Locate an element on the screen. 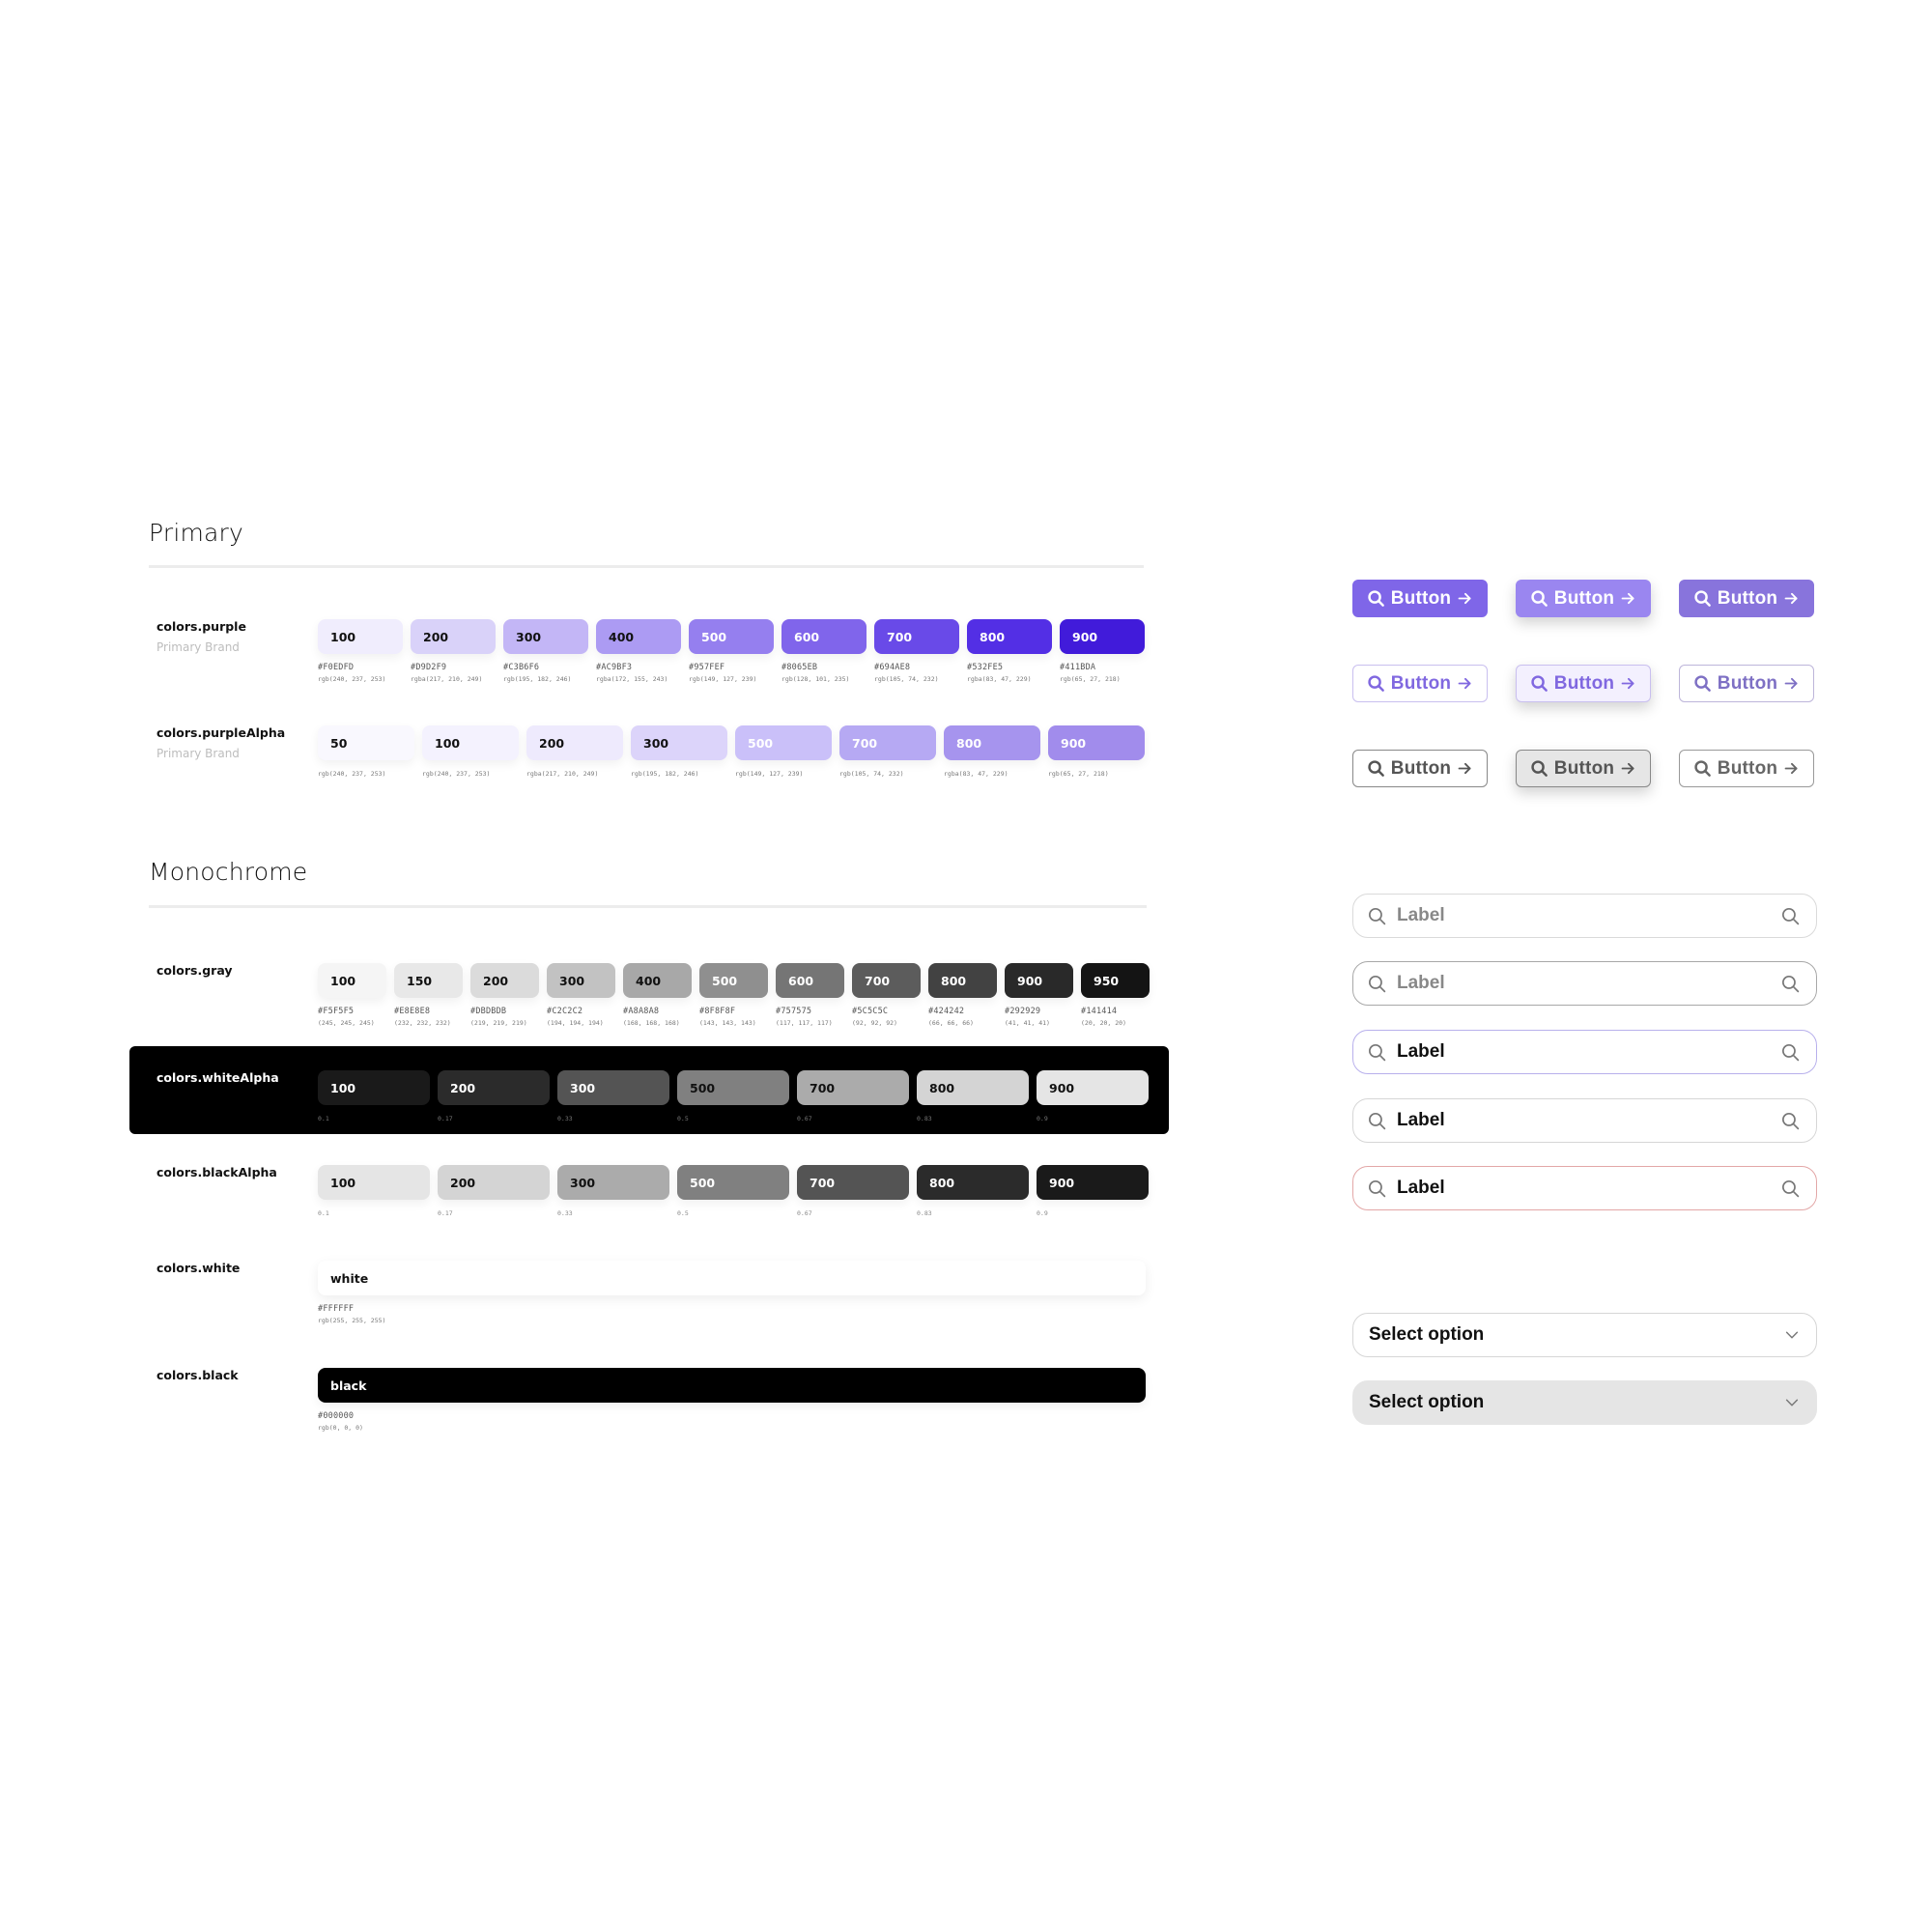 The image size is (1932, 1932). swatch-item: 300 rgb(195, 182, 246) is located at coordinates (679, 751).